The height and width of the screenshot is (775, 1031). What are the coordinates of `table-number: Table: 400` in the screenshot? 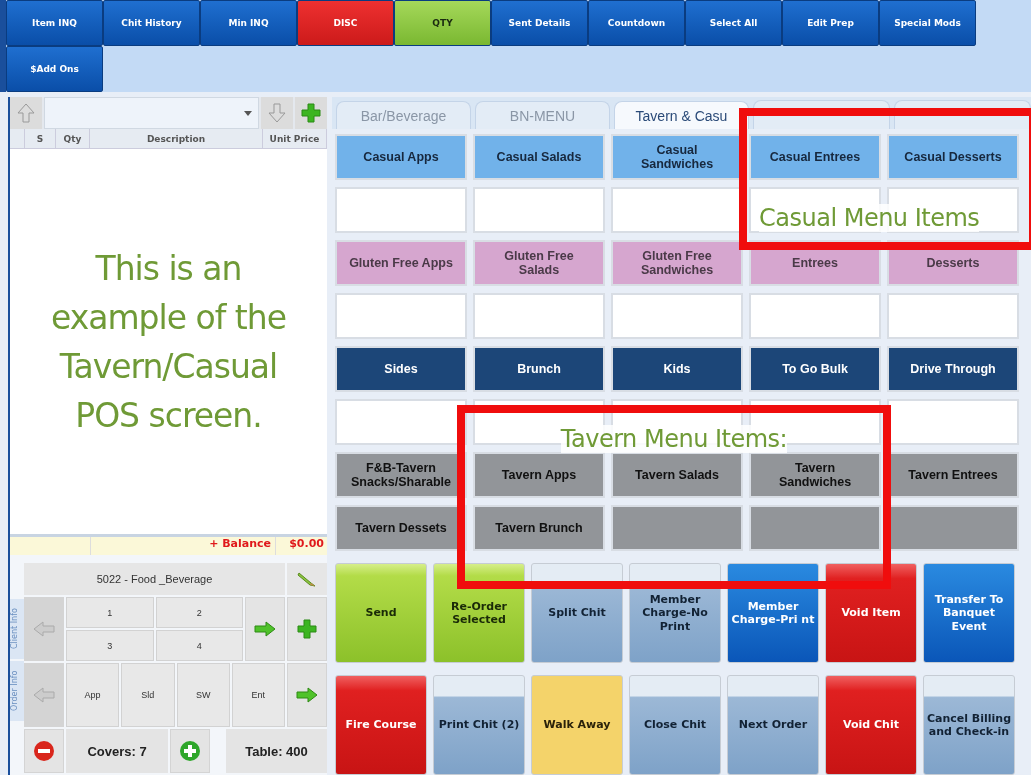 It's located at (276, 751).